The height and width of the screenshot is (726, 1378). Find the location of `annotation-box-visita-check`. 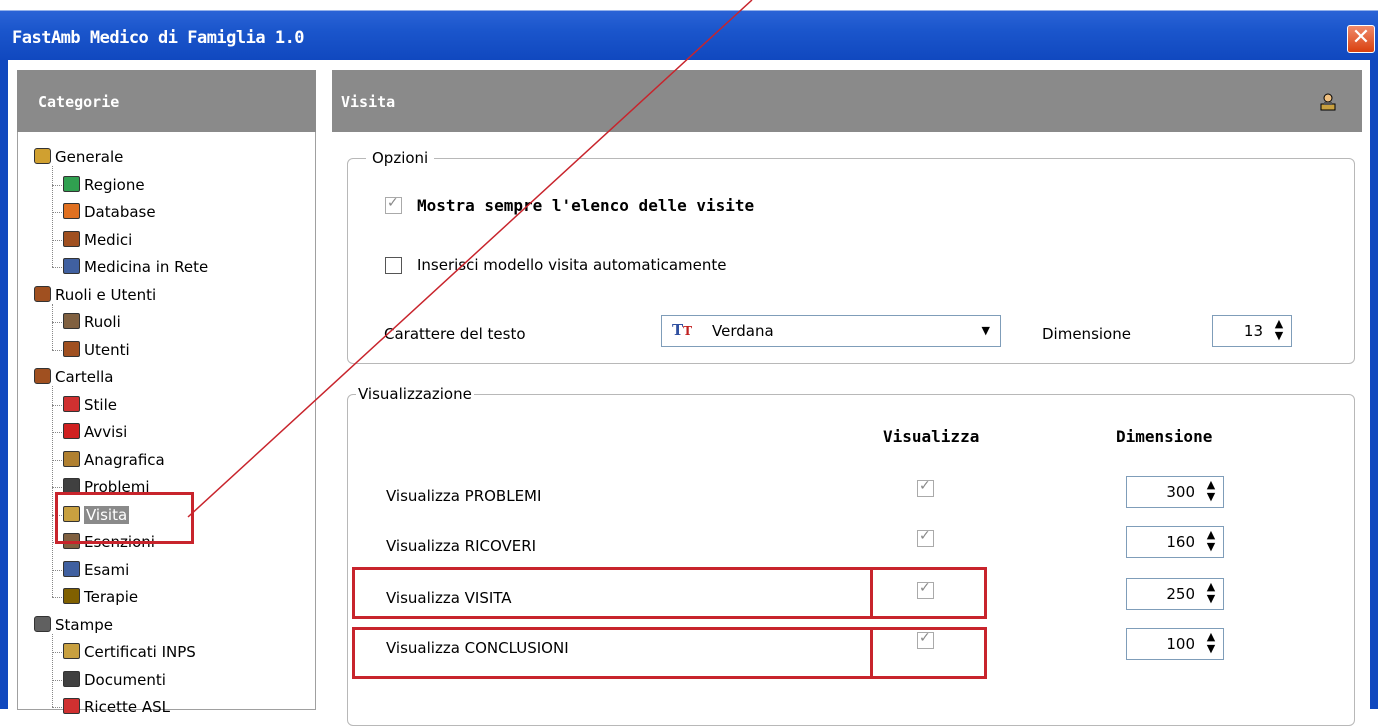

annotation-box-visita-check is located at coordinates (928, 593).